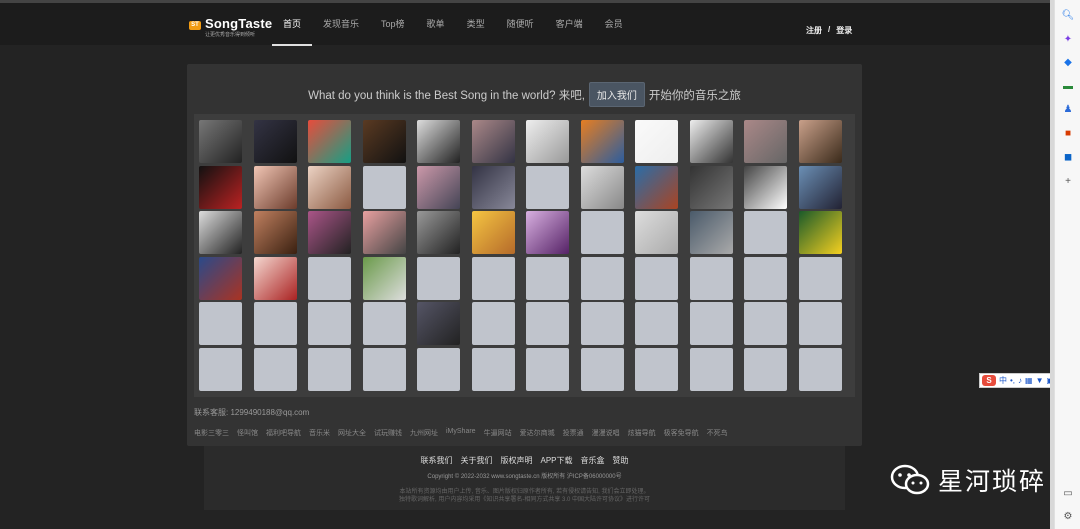  I want to click on footer-link: 音乐盒, so click(593, 460).